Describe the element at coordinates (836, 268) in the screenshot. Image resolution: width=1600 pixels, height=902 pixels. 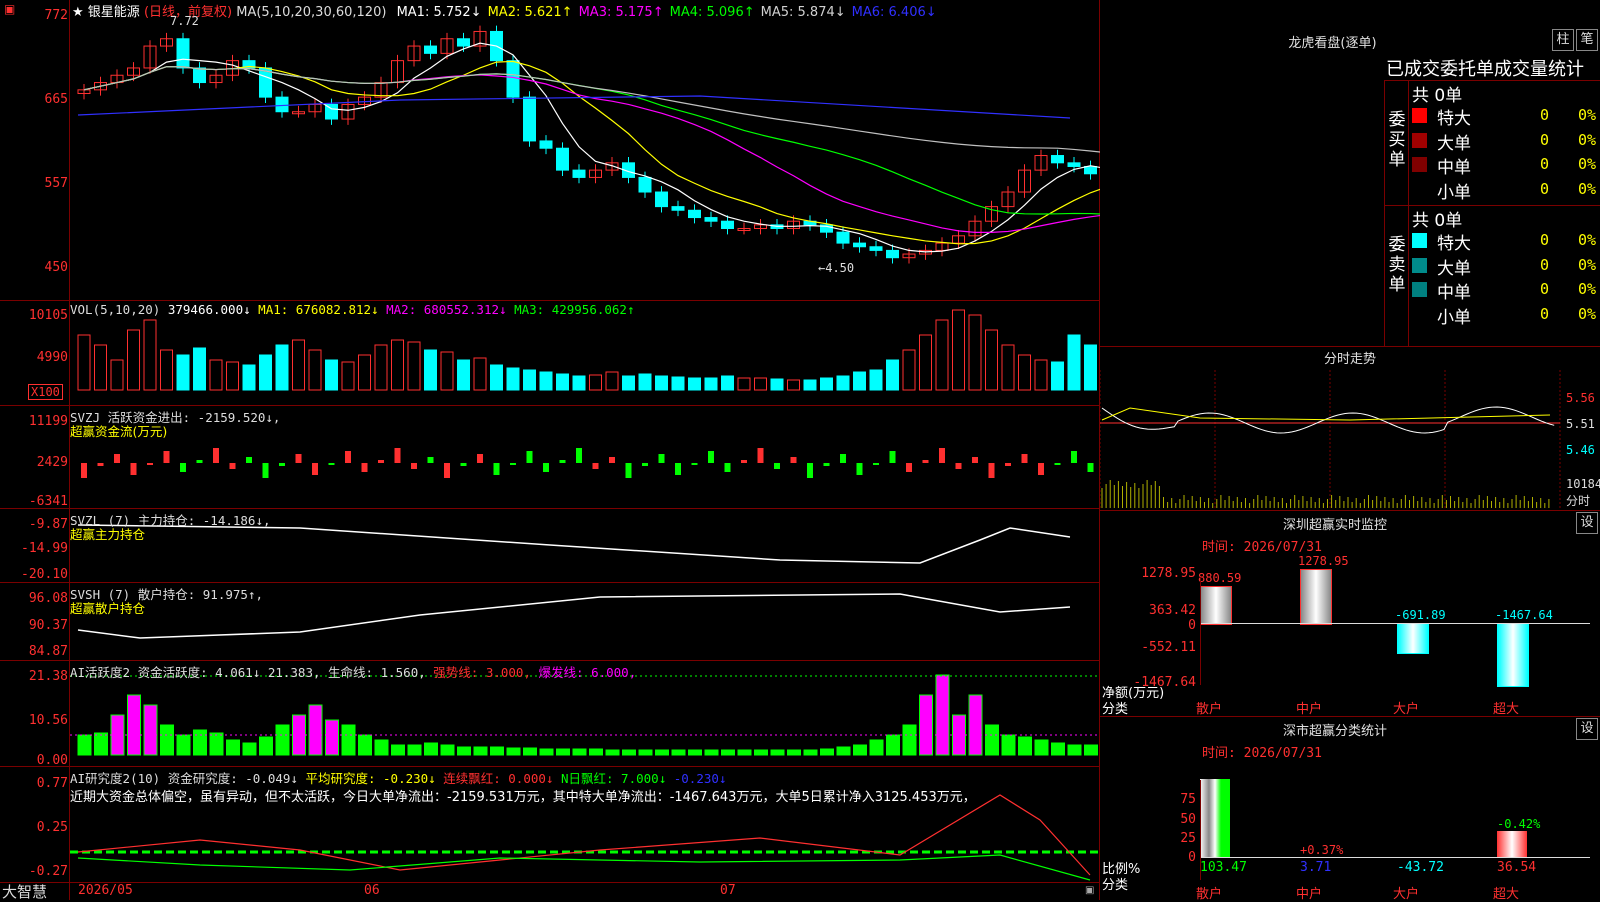
I see `low-price-mark: ←4.50` at that location.